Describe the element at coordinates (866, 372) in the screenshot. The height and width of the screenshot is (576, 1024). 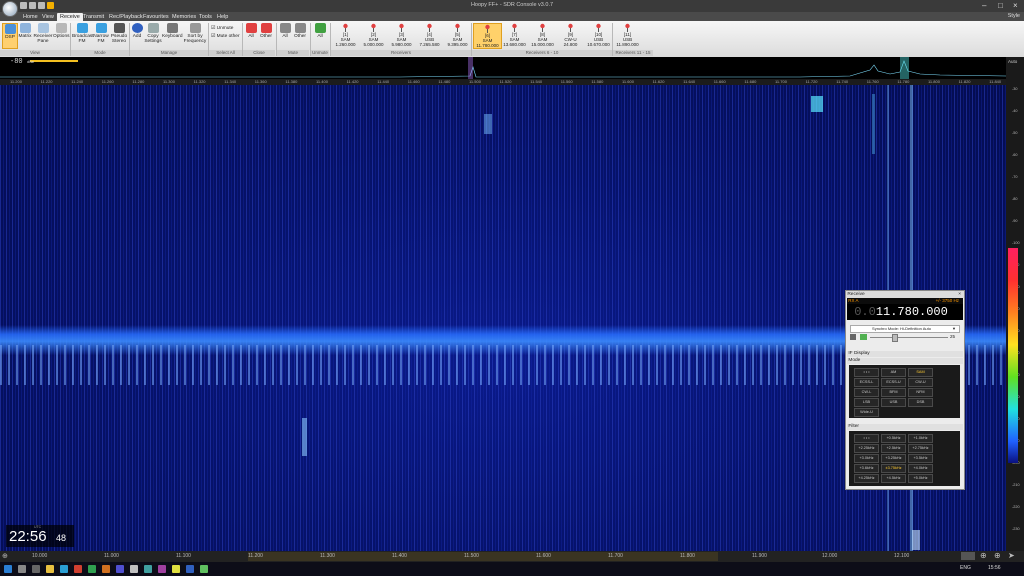
I see `mode-button: • • •` at that location.